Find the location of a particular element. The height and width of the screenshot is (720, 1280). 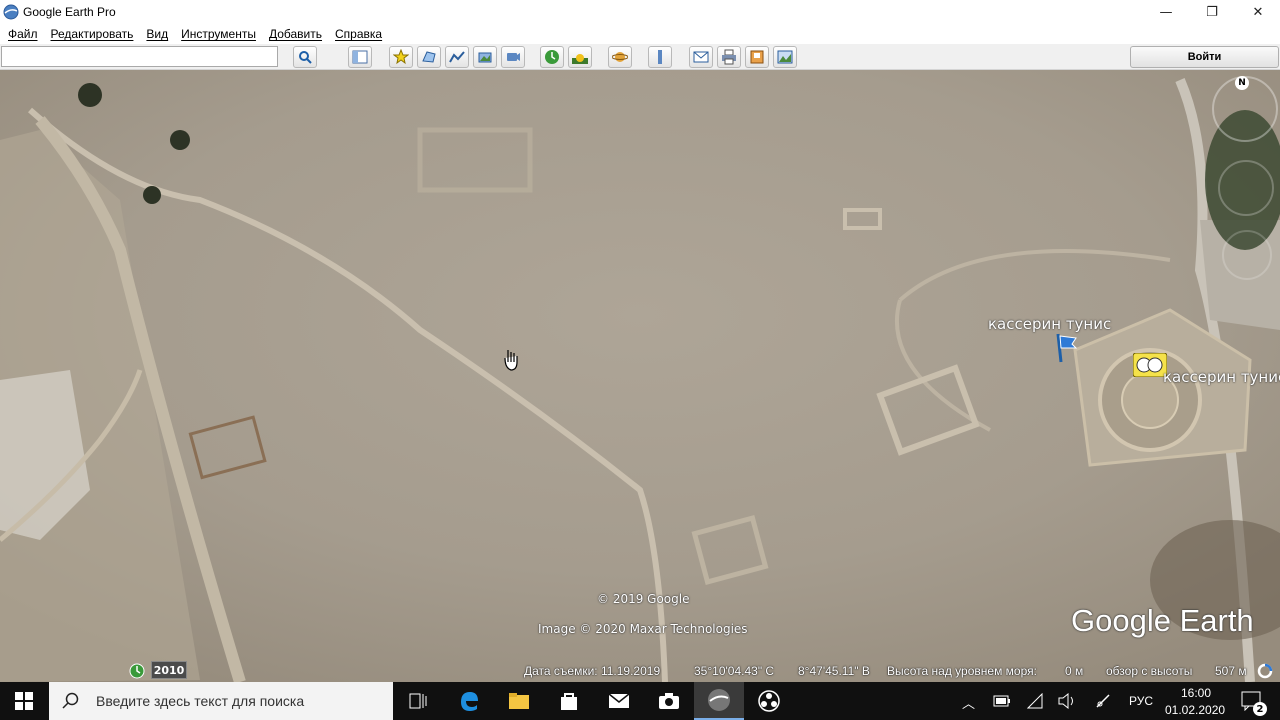

start-button is located at coordinates (24, 701).